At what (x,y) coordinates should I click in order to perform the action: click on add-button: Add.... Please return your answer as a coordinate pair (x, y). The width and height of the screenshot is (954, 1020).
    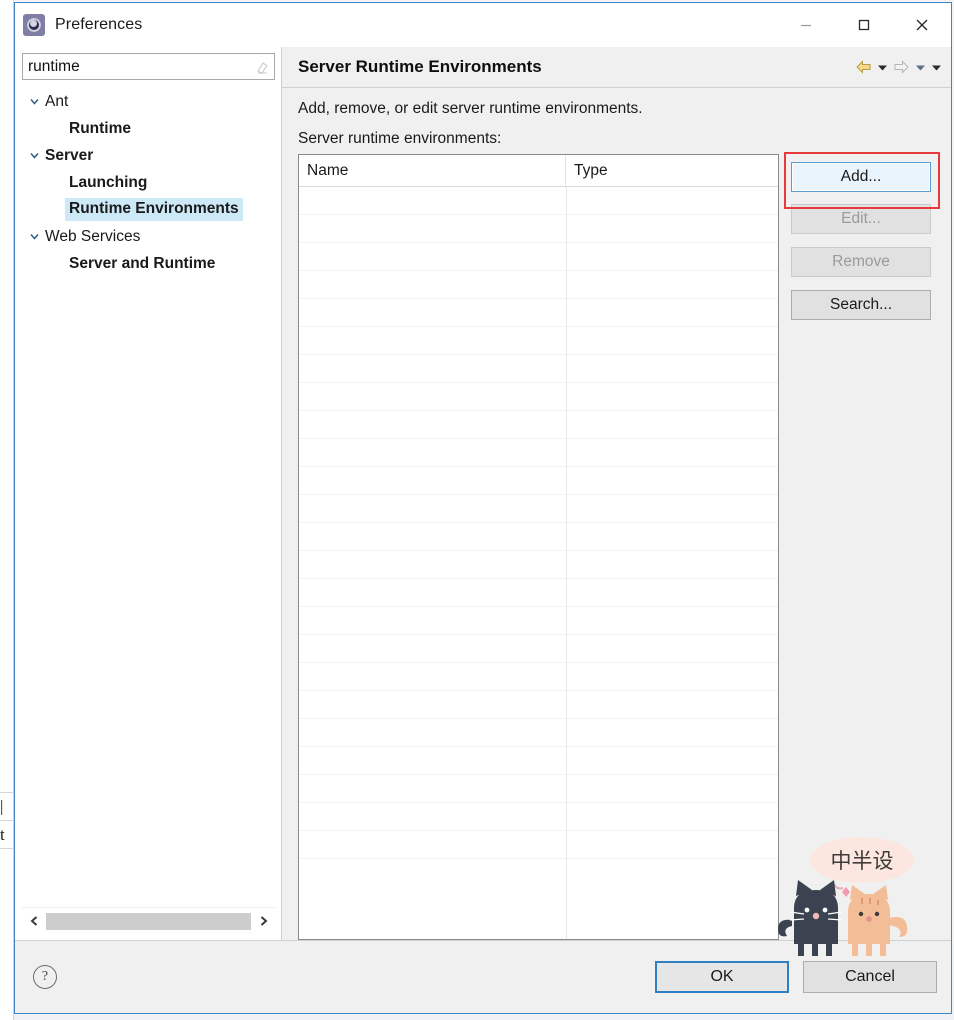
    Looking at the image, I should click on (861, 177).